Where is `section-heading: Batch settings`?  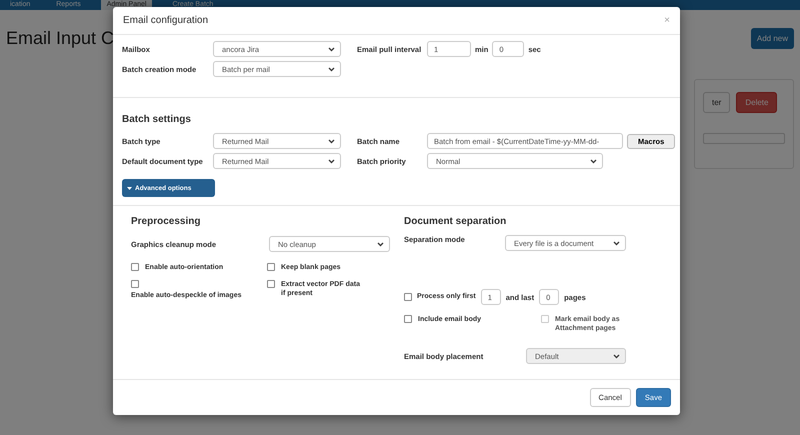 section-heading: Batch settings is located at coordinates (157, 119).